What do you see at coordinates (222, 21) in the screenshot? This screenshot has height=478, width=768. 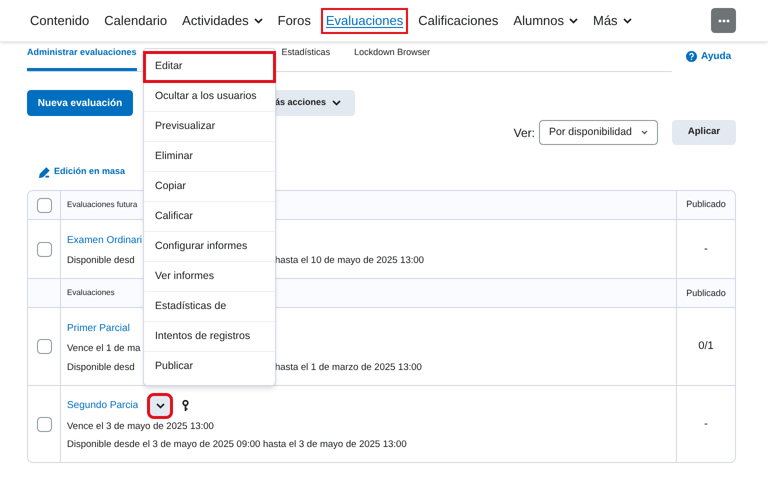 I see `nav-link: Actividades` at bounding box center [222, 21].